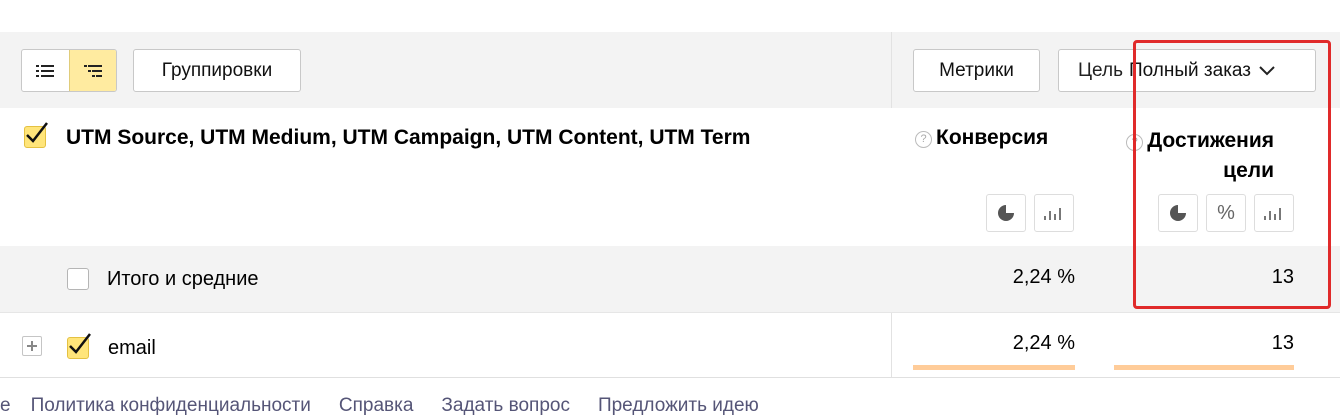 This screenshot has width=1340, height=417. I want to click on groupings-button: Группировки, so click(217, 70).